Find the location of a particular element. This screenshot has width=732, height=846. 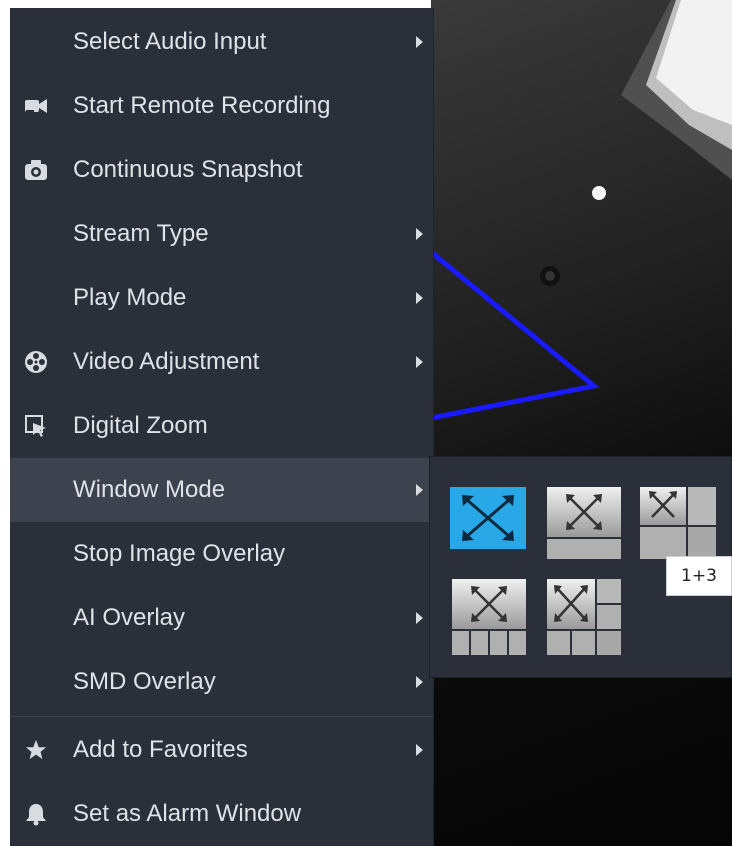

zoom-cursor-icon is located at coordinates (36, 426).